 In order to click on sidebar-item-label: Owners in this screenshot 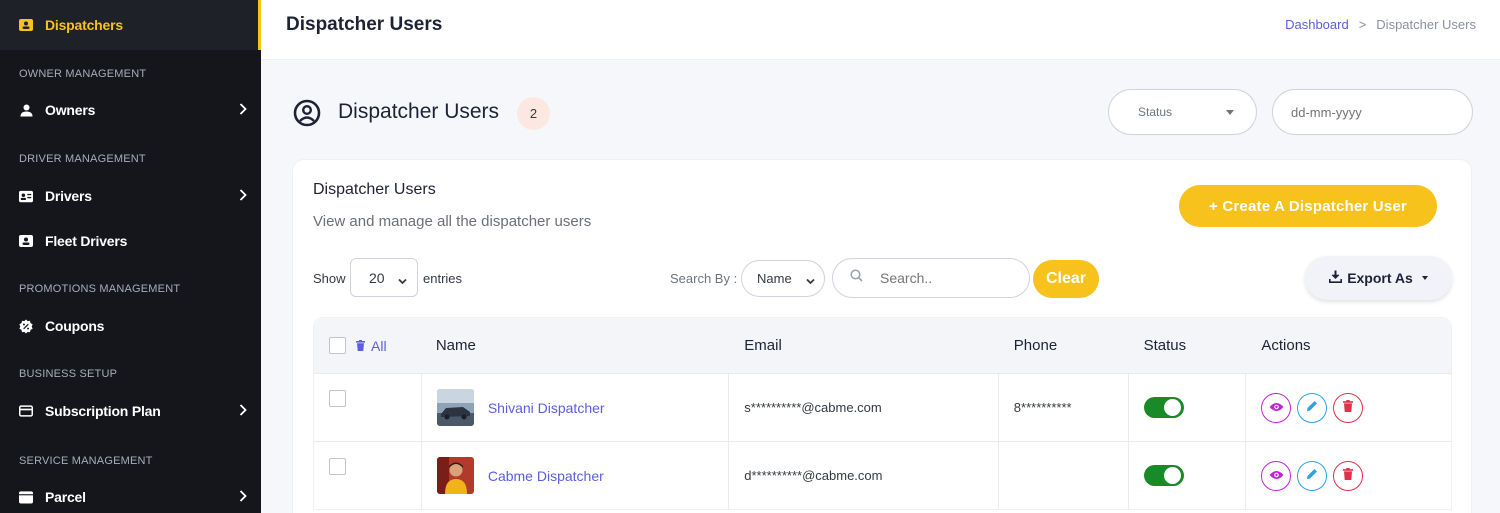, I will do `click(70, 110)`.